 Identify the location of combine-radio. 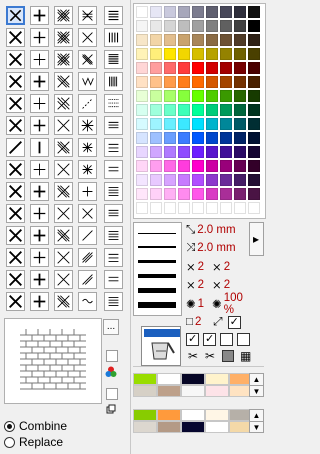
(9, 426).